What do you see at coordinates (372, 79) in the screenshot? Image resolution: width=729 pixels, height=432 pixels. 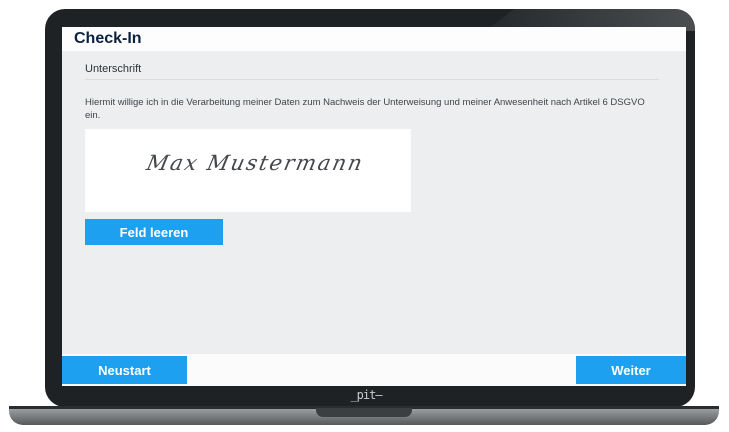 I see `section-divider` at bounding box center [372, 79].